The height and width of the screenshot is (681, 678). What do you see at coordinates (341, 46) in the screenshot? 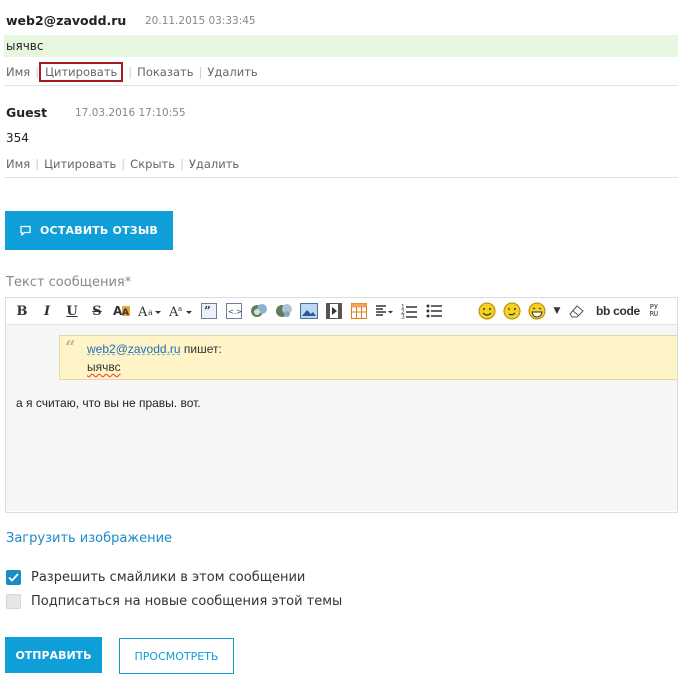
I see `comment-1-body-highlight: ыячвс` at bounding box center [341, 46].